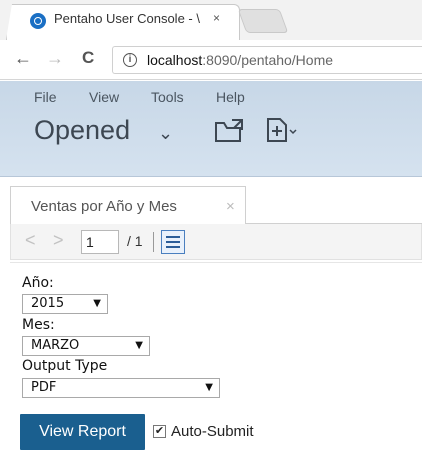  Describe the element at coordinates (30, 240) in the screenshot. I see `prev-page-icon: <` at that location.